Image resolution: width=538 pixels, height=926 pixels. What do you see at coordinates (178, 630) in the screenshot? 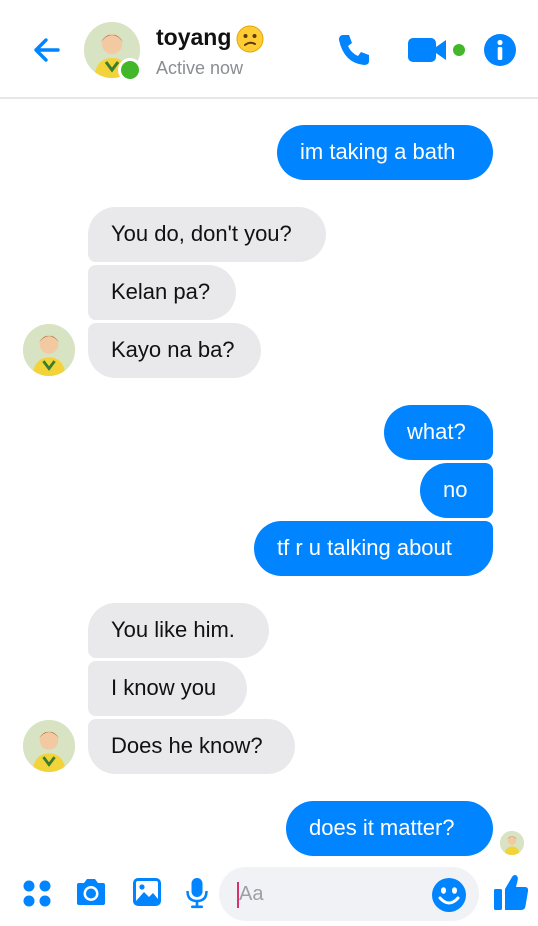
I see `incoming-message: You like him.` at bounding box center [178, 630].